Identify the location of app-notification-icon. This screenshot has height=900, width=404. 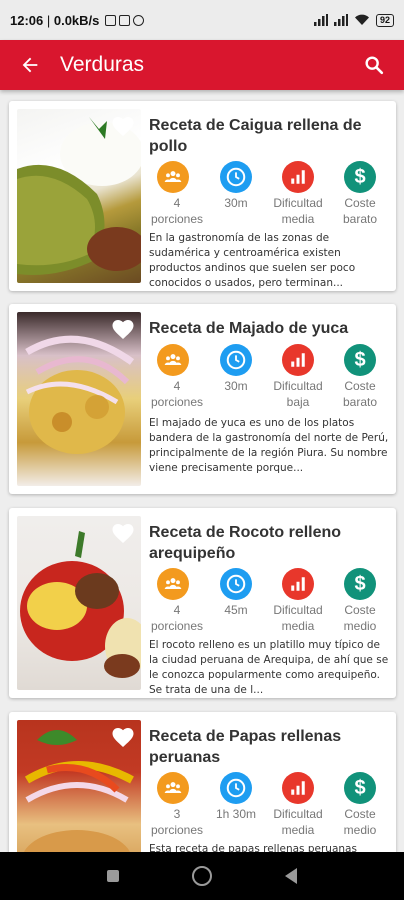
(125, 20).